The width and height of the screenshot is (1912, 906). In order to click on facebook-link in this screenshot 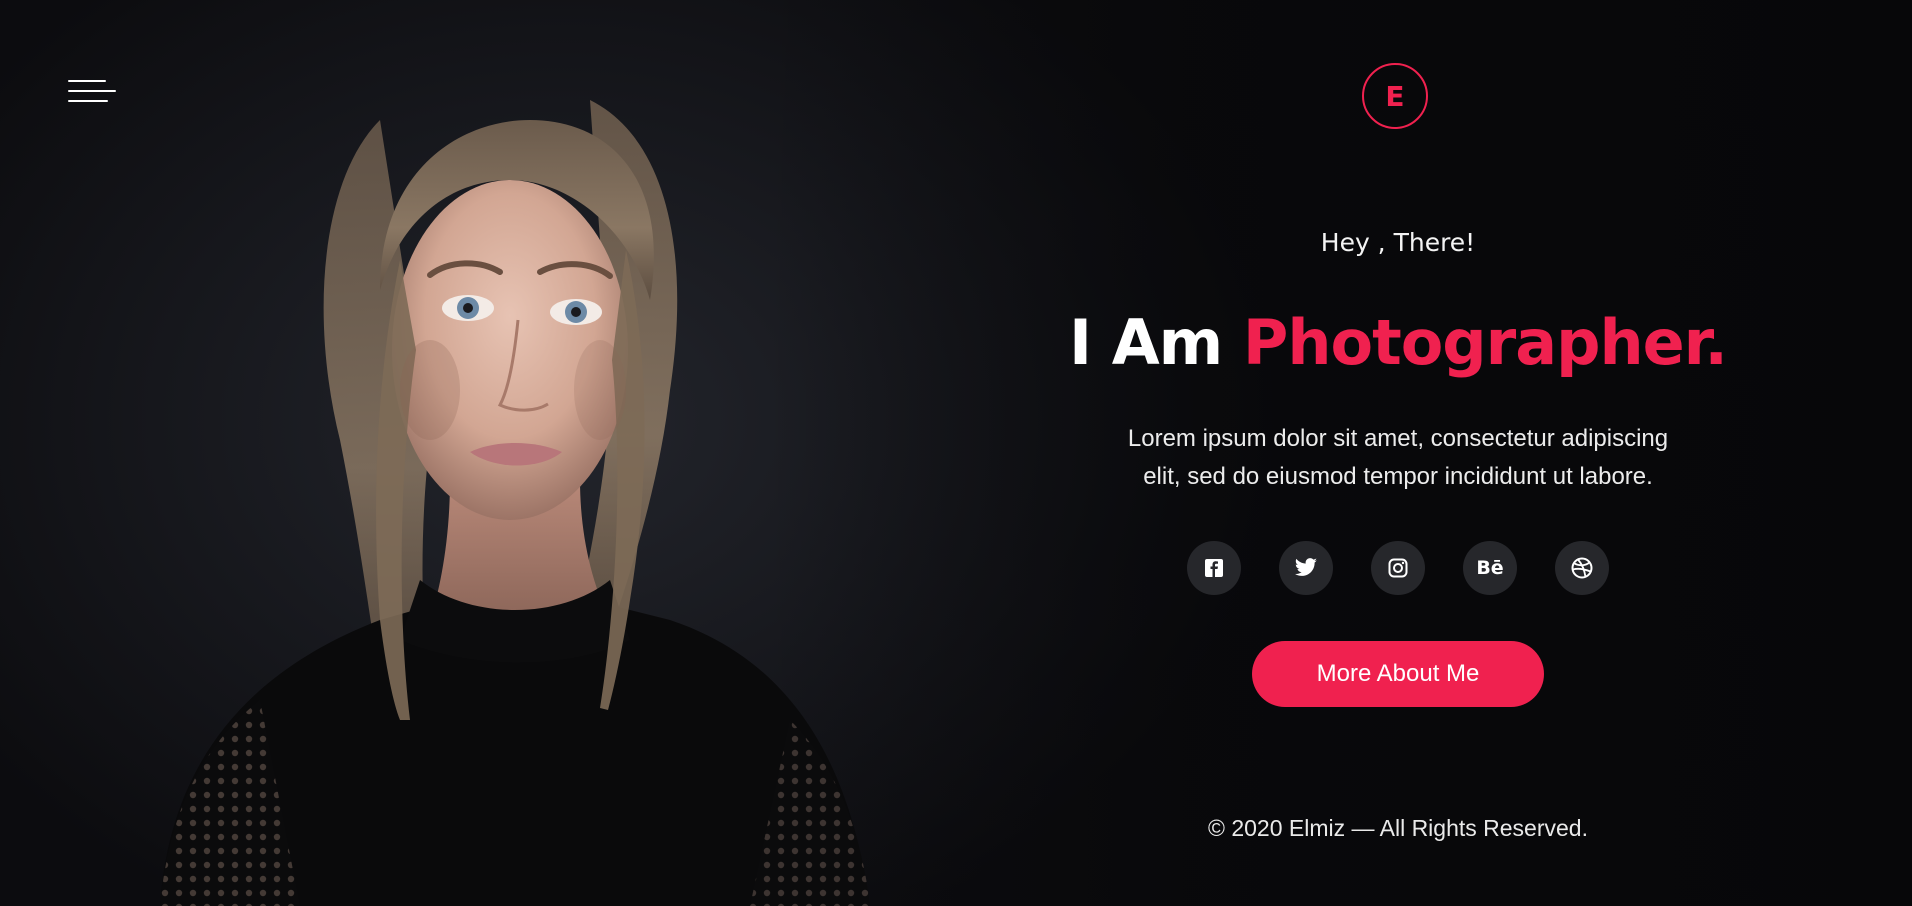, I will do `click(1214, 568)`.